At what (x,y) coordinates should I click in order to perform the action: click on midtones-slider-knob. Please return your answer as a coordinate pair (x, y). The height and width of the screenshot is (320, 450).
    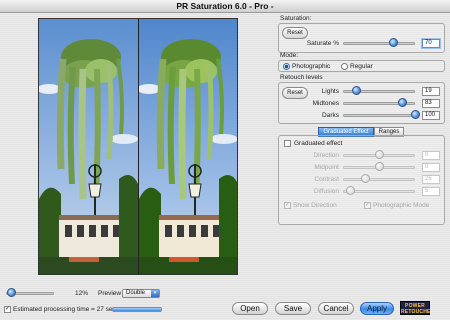
    Looking at the image, I should click on (403, 102).